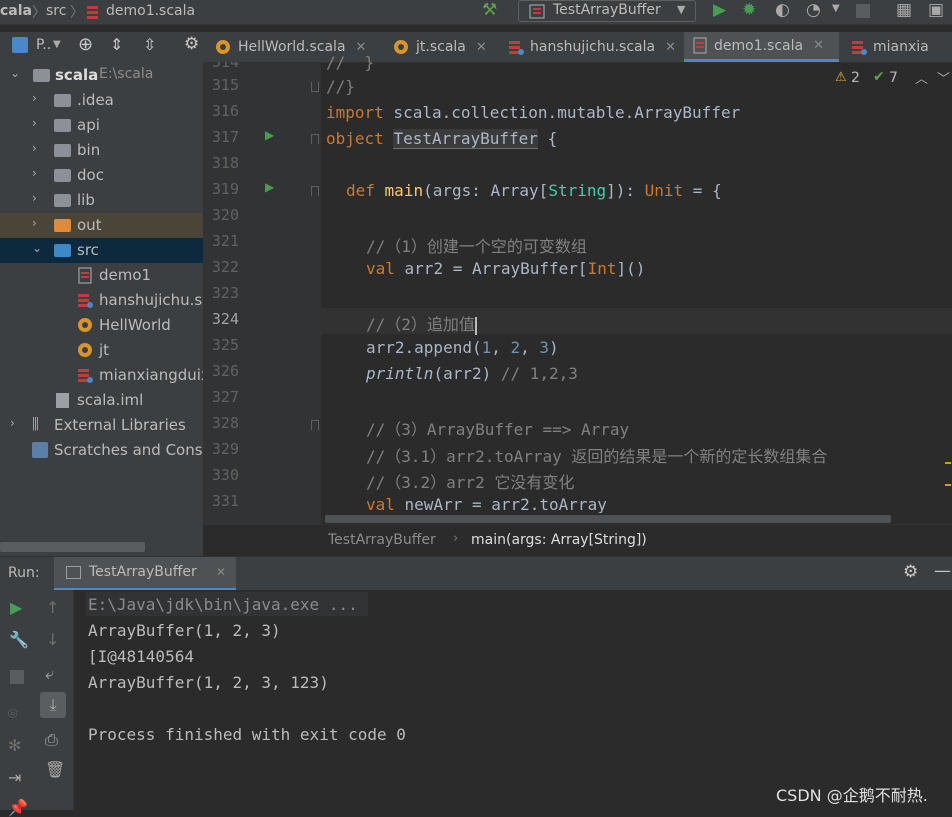 This screenshot has height=817, width=952. I want to click on libraries-icon: ⫼, so click(35, 424).